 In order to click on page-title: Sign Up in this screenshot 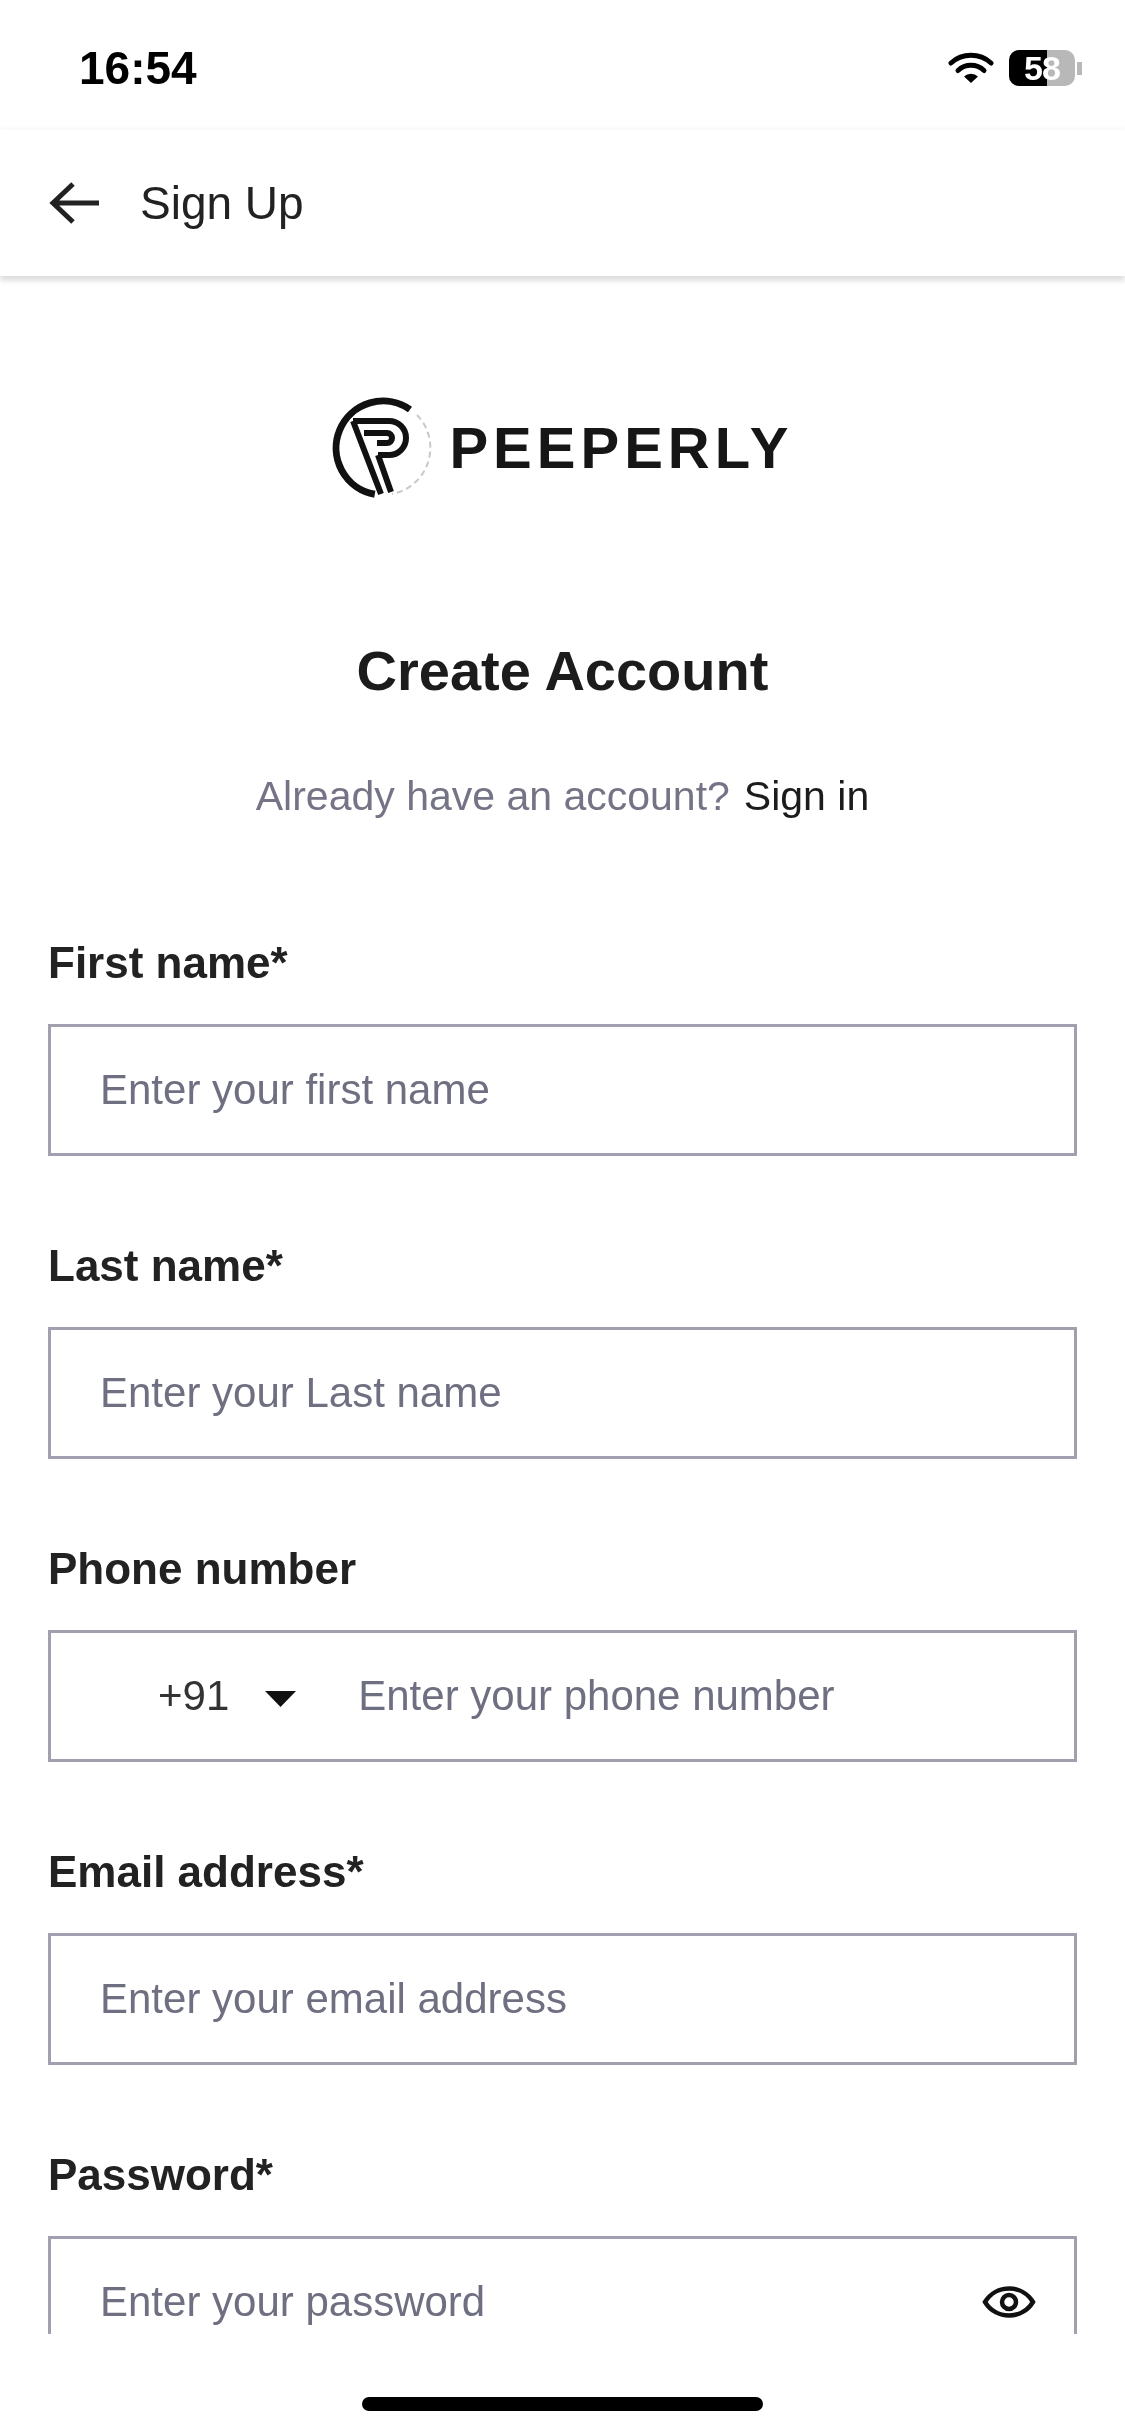, I will do `click(222, 203)`.